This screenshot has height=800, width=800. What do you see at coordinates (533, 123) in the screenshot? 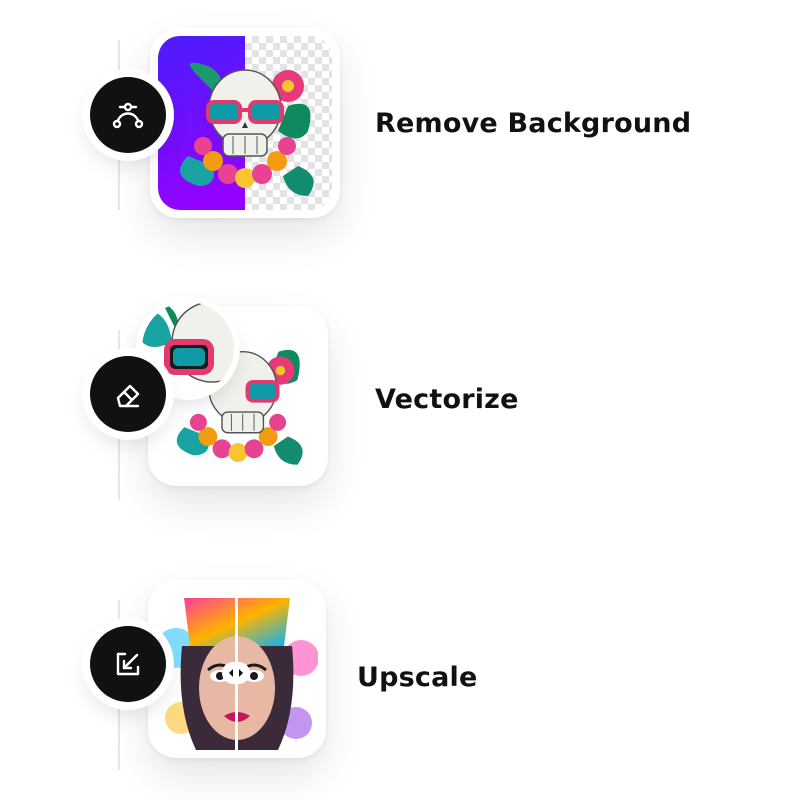
I see `remove-background-label: Remove Background` at bounding box center [533, 123].